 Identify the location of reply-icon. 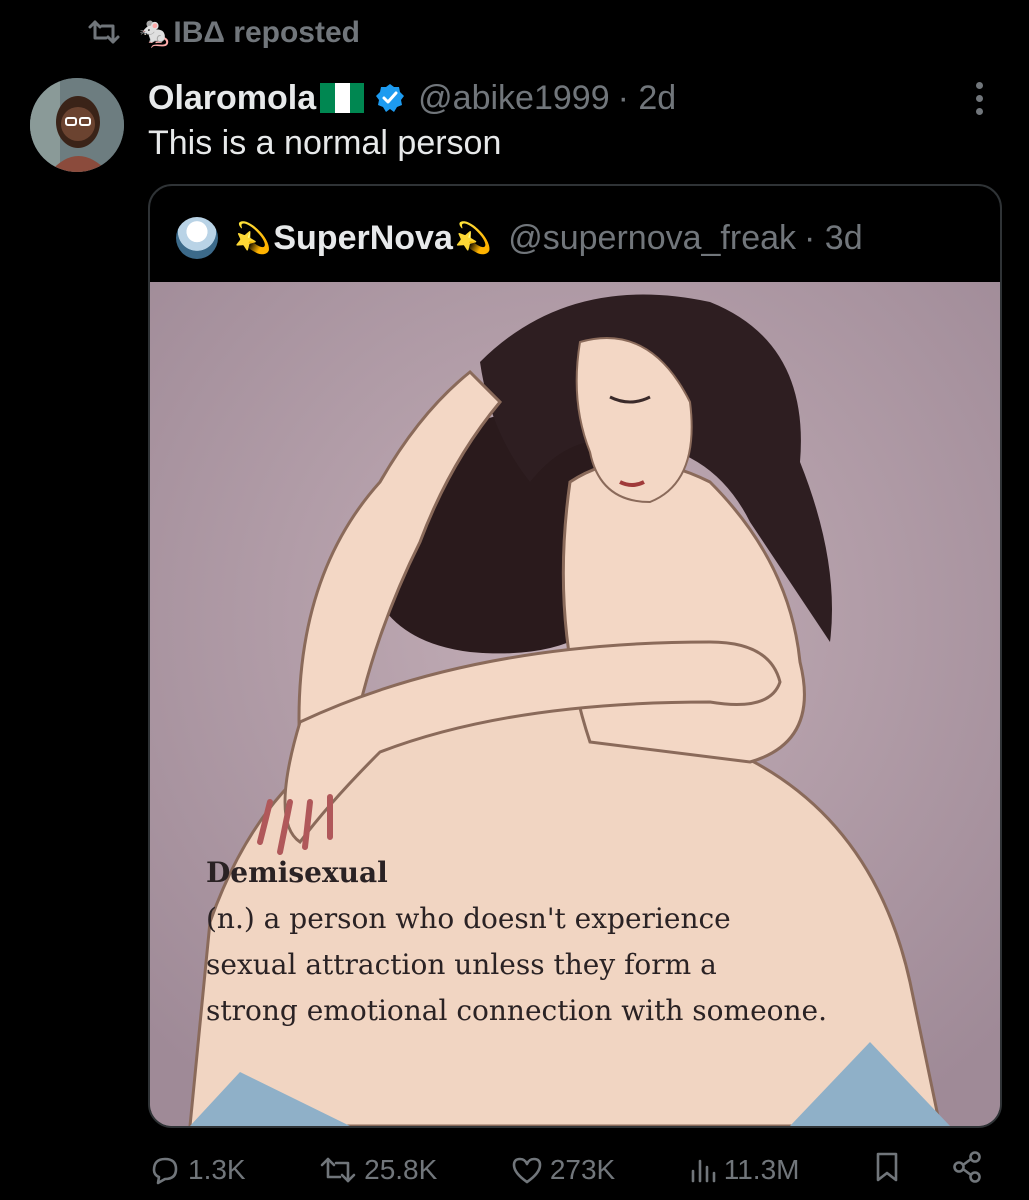
(165, 1170).